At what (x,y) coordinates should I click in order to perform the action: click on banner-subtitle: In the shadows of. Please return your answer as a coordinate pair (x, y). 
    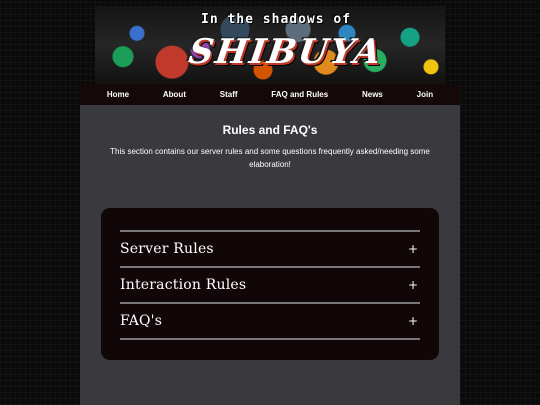
    Looking at the image, I should click on (276, 19).